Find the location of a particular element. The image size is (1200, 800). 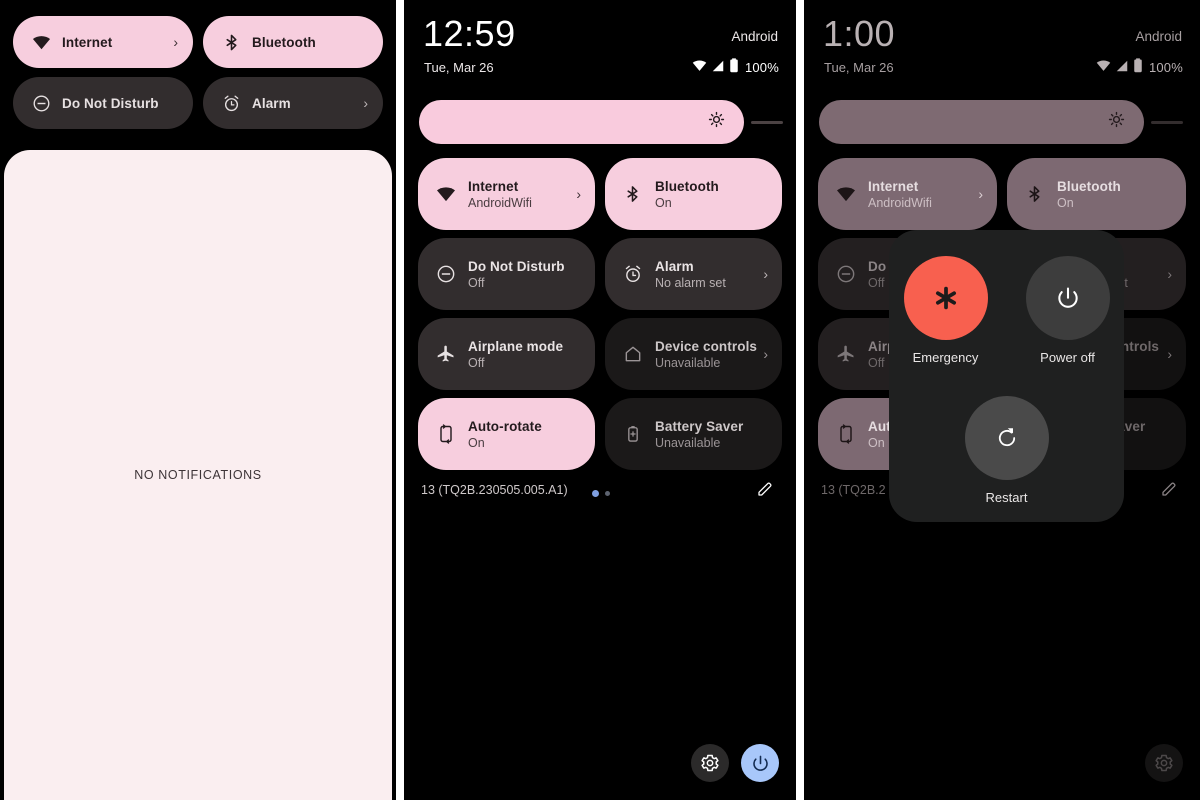

build-version-label: 13 (TQ2B.2 is located at coordinates (853, 490).